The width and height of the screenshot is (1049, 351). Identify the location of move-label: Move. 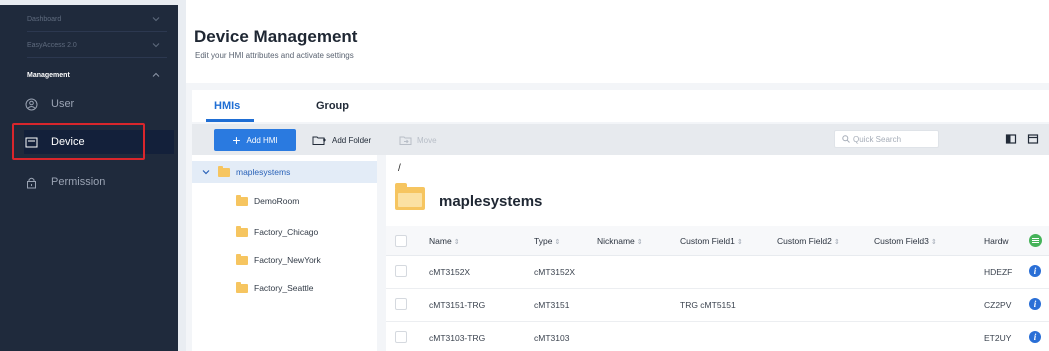
(427, 140).